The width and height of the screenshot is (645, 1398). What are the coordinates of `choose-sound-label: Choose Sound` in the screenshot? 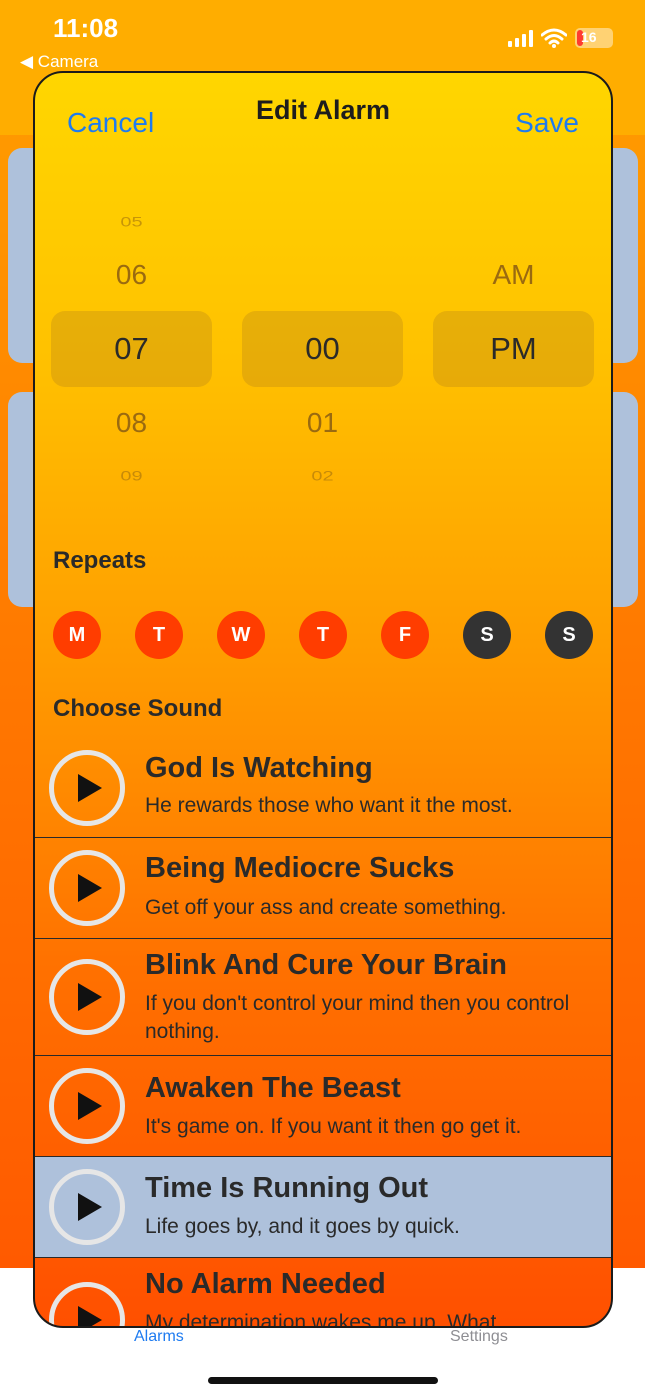 It's located at (138, 708).